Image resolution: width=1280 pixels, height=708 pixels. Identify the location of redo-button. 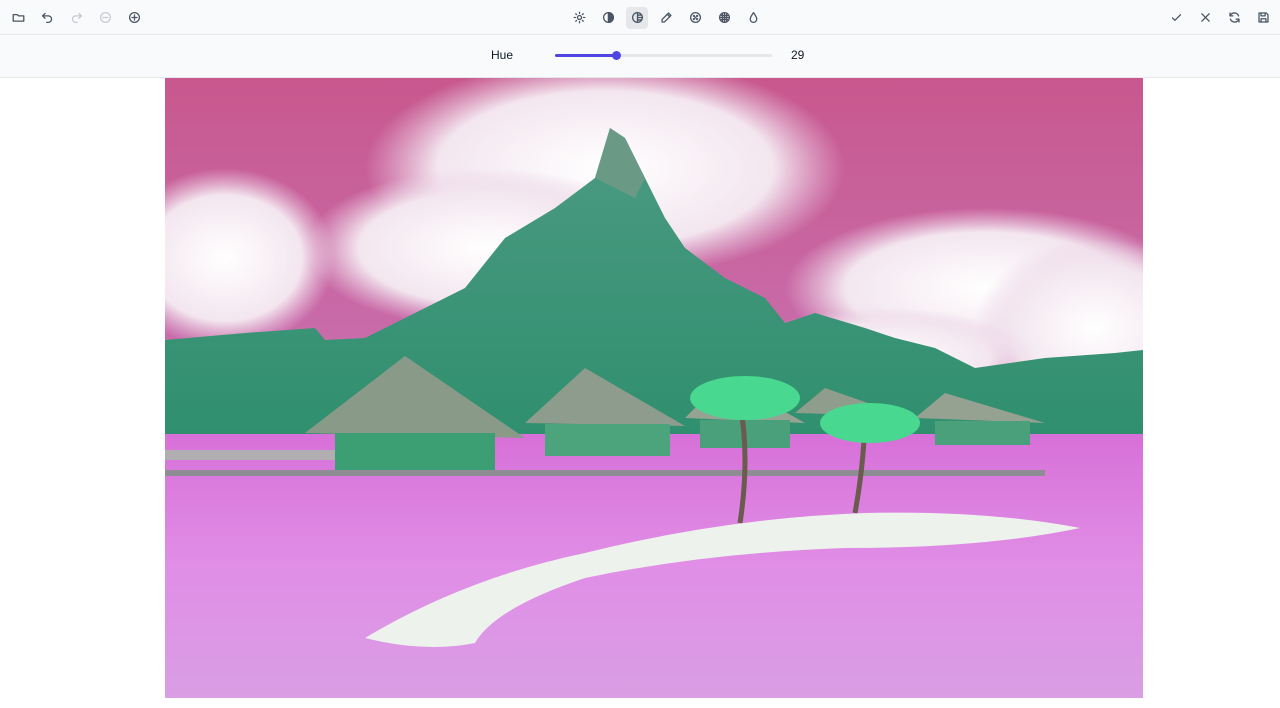
(76, 18).